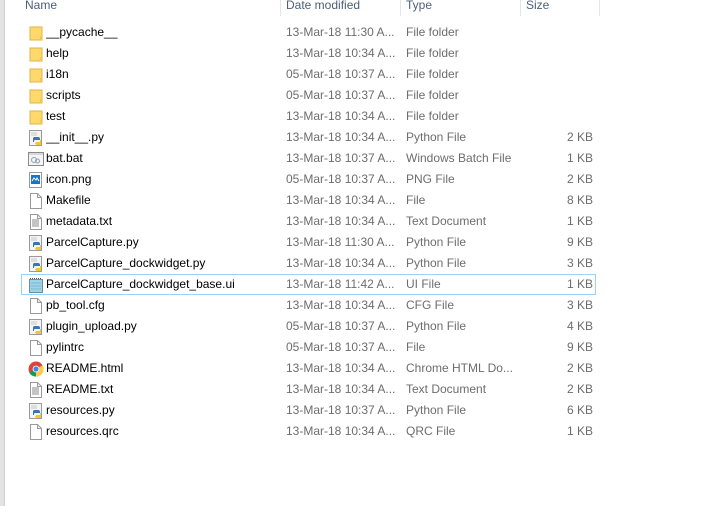 The width and height of the screenshot is (704, 506). What do you see at coordinates (419, 8) in the screenshot?
I see `column-header-type: Type` at bounding box center [419, 8].